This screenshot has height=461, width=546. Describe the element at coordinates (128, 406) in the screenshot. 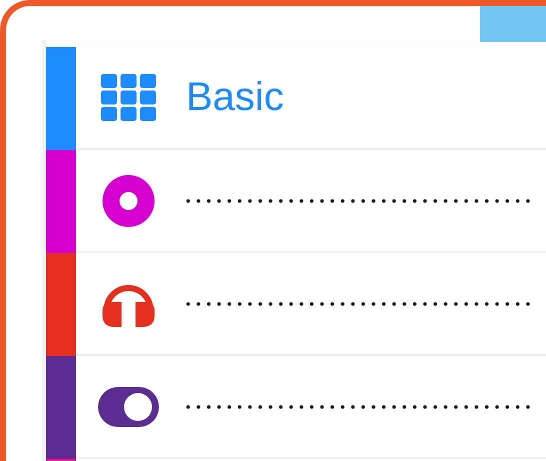

I see `toggle-icon` at that location.